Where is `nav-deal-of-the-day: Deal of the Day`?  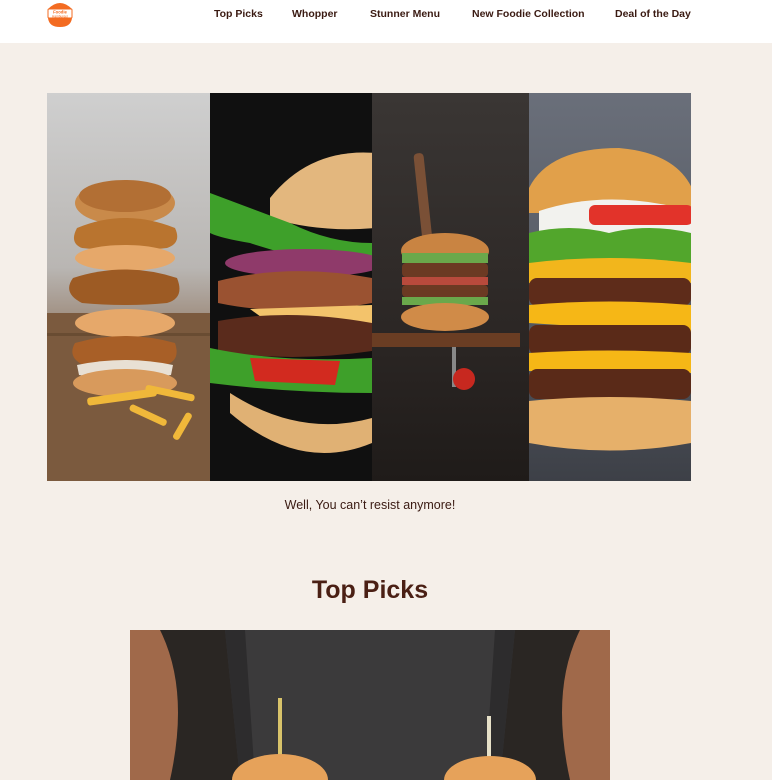 nav-deal-of-the-day: Deal of the Day is located at coordinates (653, 14).